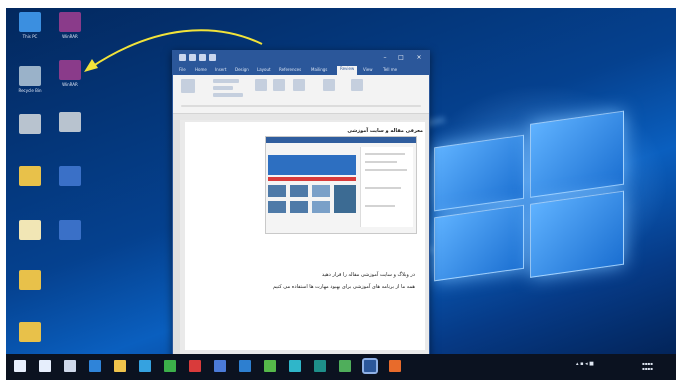  I want to click on recycle-bin-icon, so click(30, 76).